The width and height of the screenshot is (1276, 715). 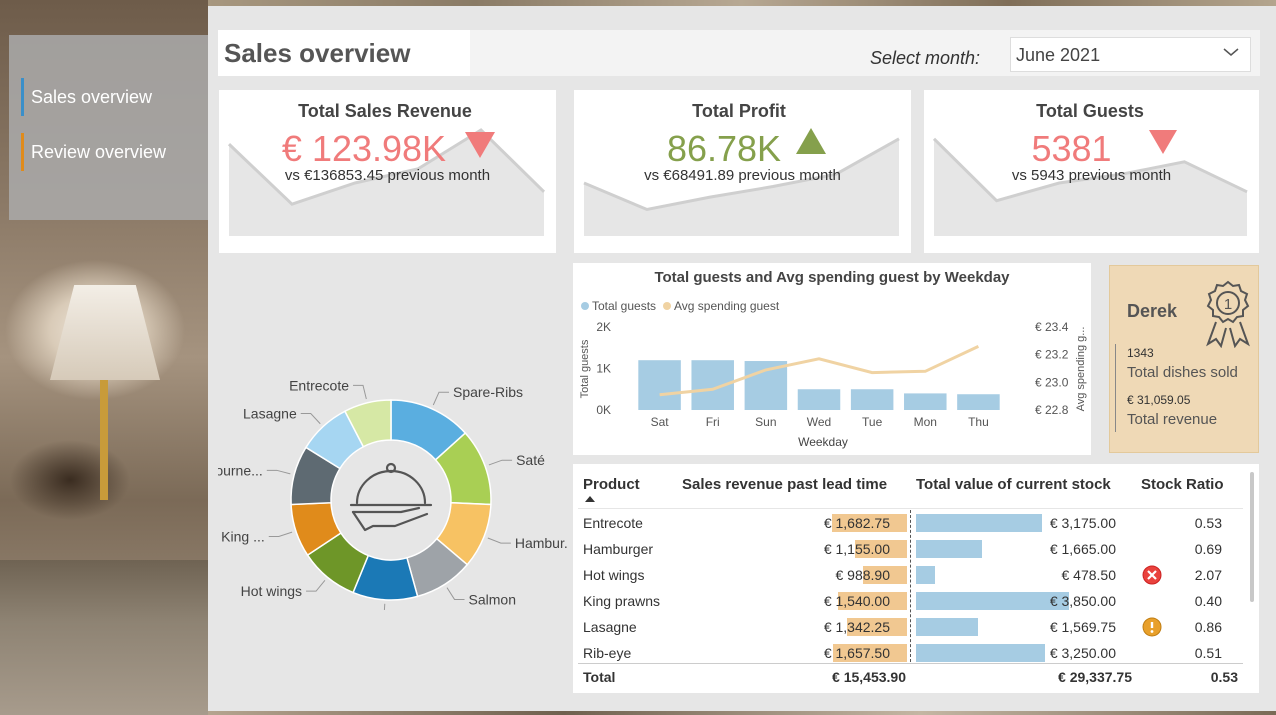 What do you see at coordinates (364, 148) in the screenshot?
I see `kpi-value: € 123.98K` at bounding box center [364, 148].